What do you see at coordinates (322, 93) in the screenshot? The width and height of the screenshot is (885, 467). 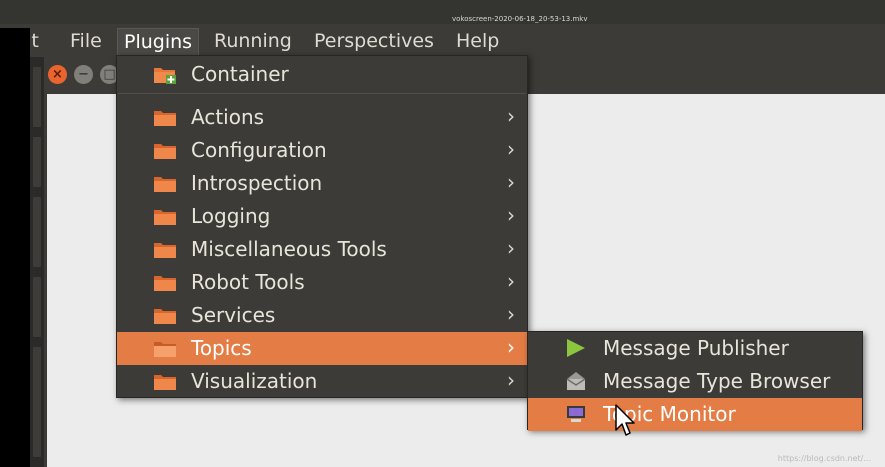 I see `menu-separator` at bounding box center [322, 93].